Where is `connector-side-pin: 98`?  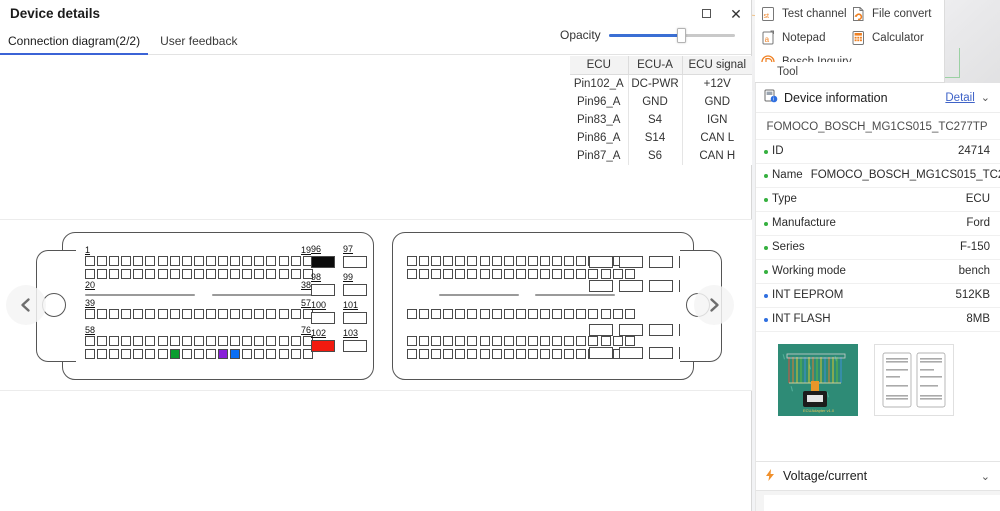 connector-side-pin: 98 is located at coordinates (323, 284).